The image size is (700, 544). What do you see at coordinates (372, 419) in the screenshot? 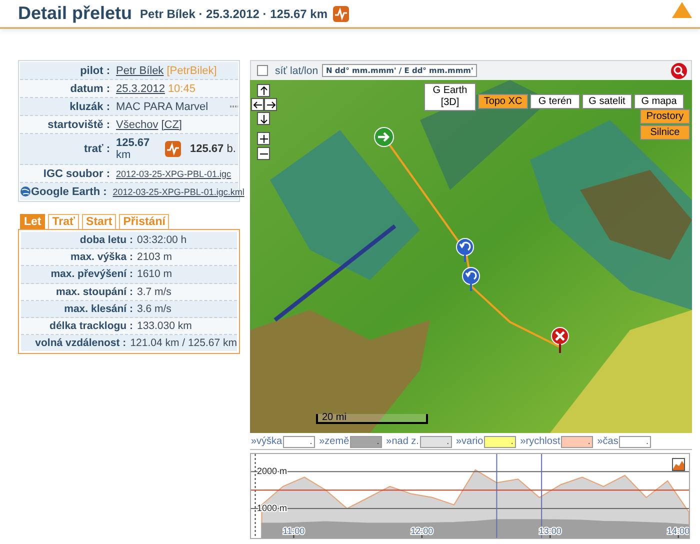
I see `map-scale: 20 mi` at bounding box center [372, 419].